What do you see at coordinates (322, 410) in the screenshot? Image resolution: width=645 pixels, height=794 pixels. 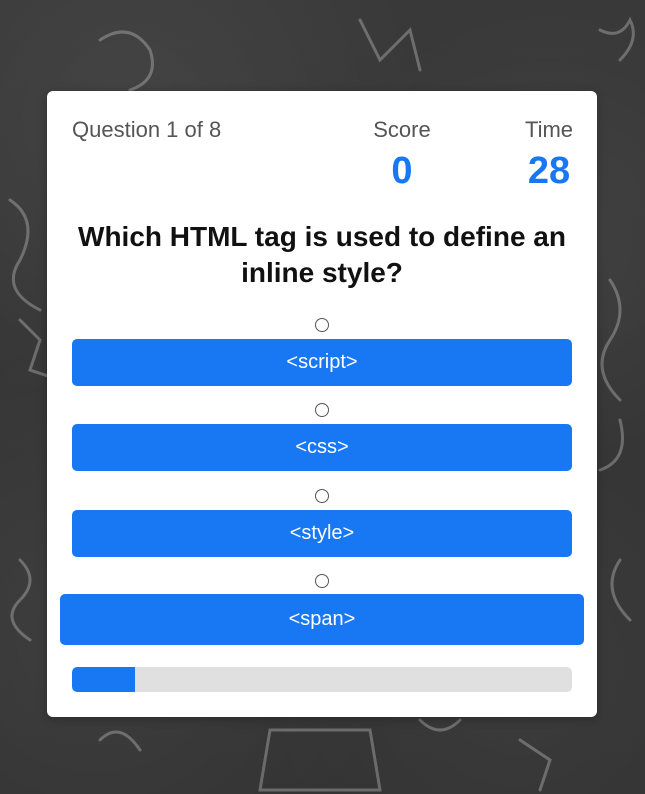 I see `option-2-radio` at bounding box center [322, 410].